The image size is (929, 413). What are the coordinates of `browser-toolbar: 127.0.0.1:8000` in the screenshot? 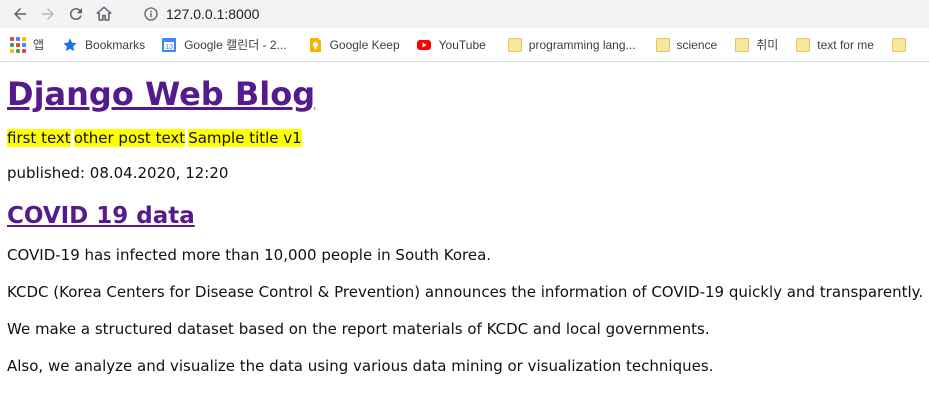 It's located at (464, 14).